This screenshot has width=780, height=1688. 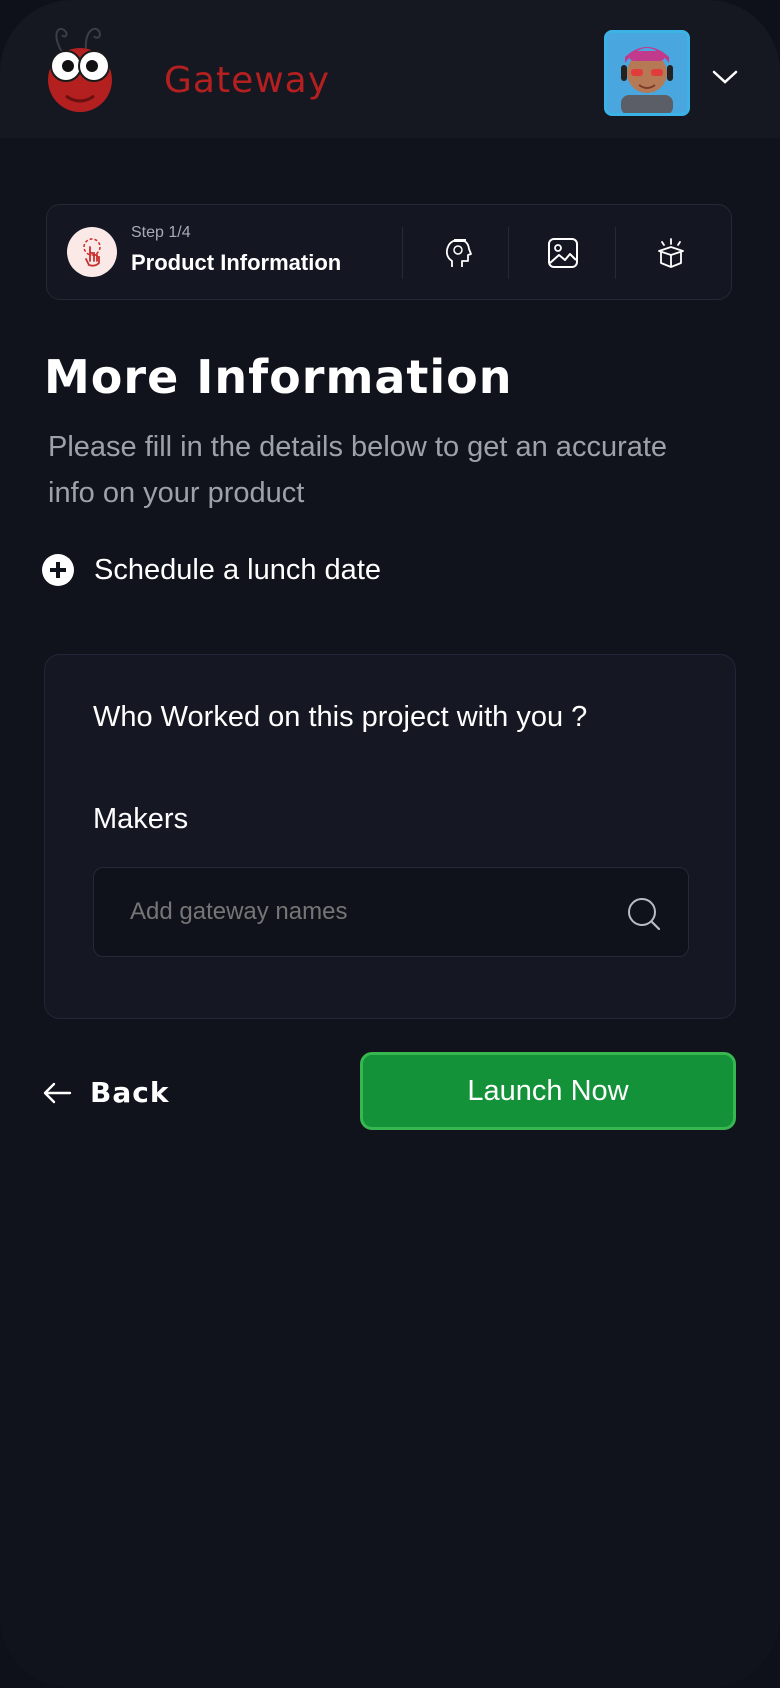 I want to click on mind-icon, so click(x=458, y=253).